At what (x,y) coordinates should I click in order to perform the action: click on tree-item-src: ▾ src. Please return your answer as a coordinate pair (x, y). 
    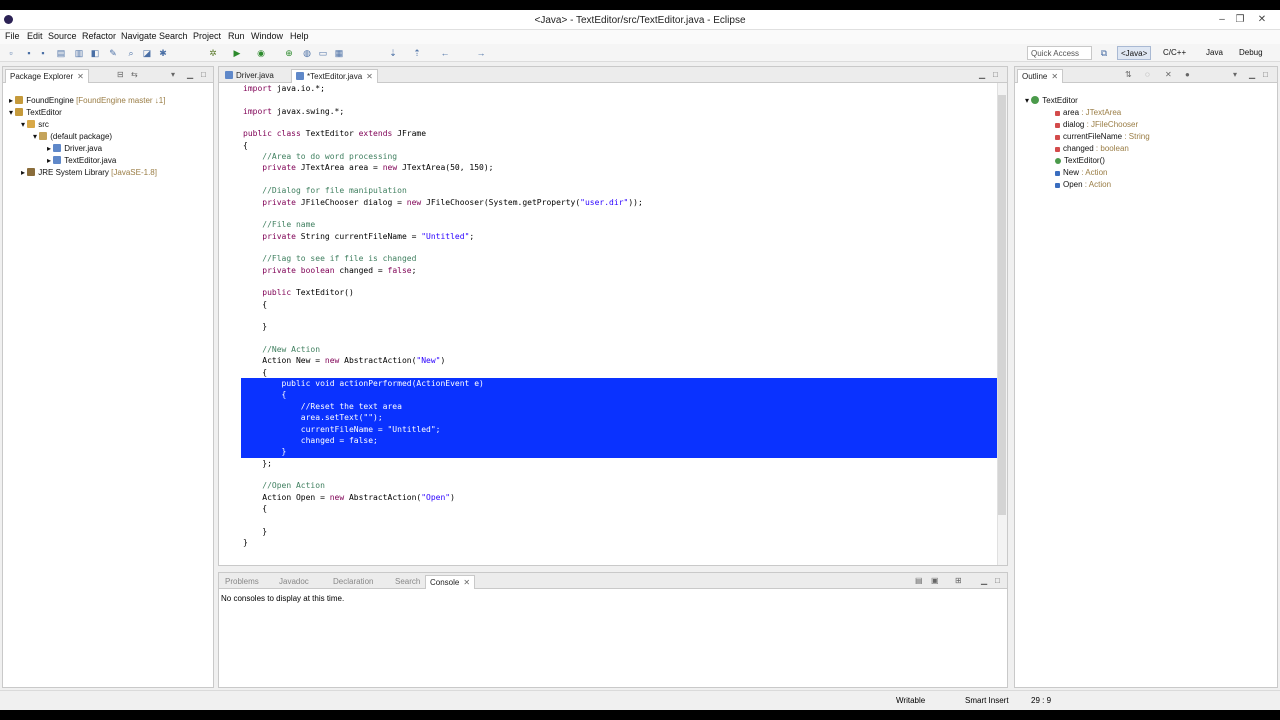
    Looking at the image, I should click on (35, 124).